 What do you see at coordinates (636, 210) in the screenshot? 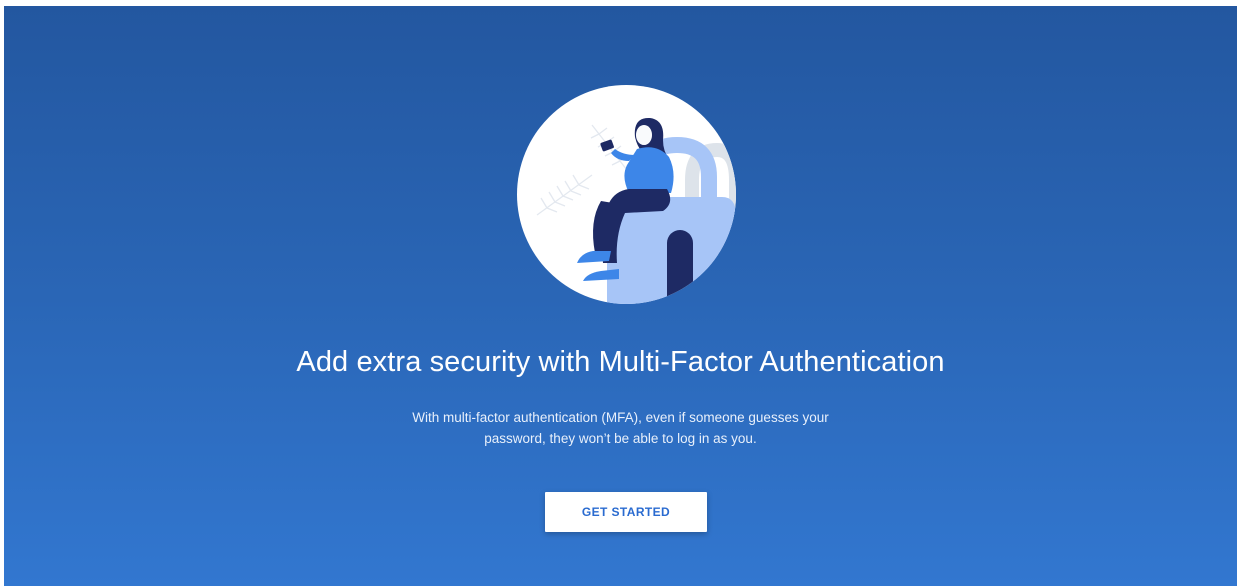
I see `person-on-padlock-icon` at bounding box center [636, 210].